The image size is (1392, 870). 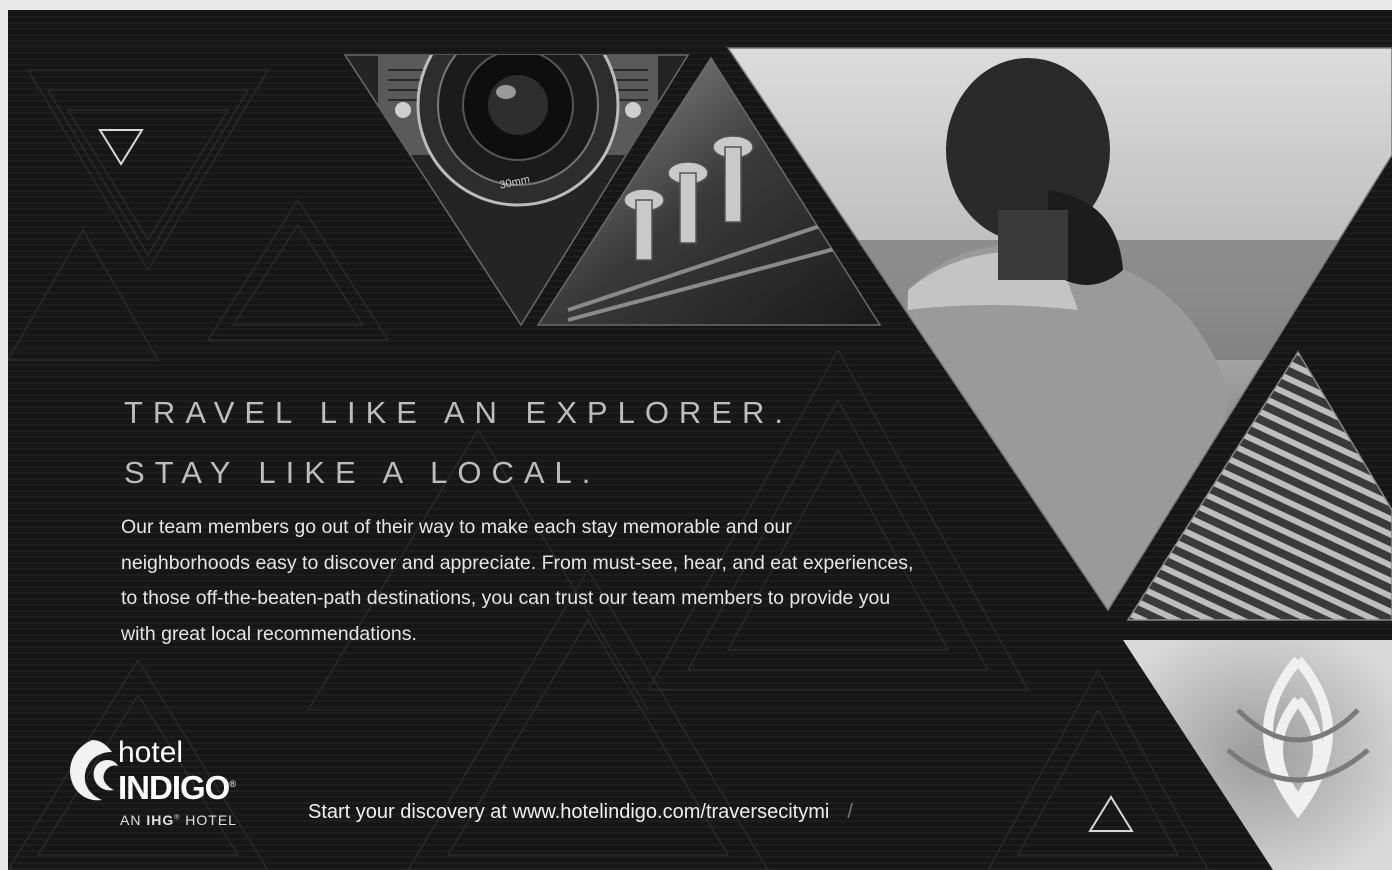 I want to click on logo-indigo-word: INDIGO®, so click(x=177, y=787).